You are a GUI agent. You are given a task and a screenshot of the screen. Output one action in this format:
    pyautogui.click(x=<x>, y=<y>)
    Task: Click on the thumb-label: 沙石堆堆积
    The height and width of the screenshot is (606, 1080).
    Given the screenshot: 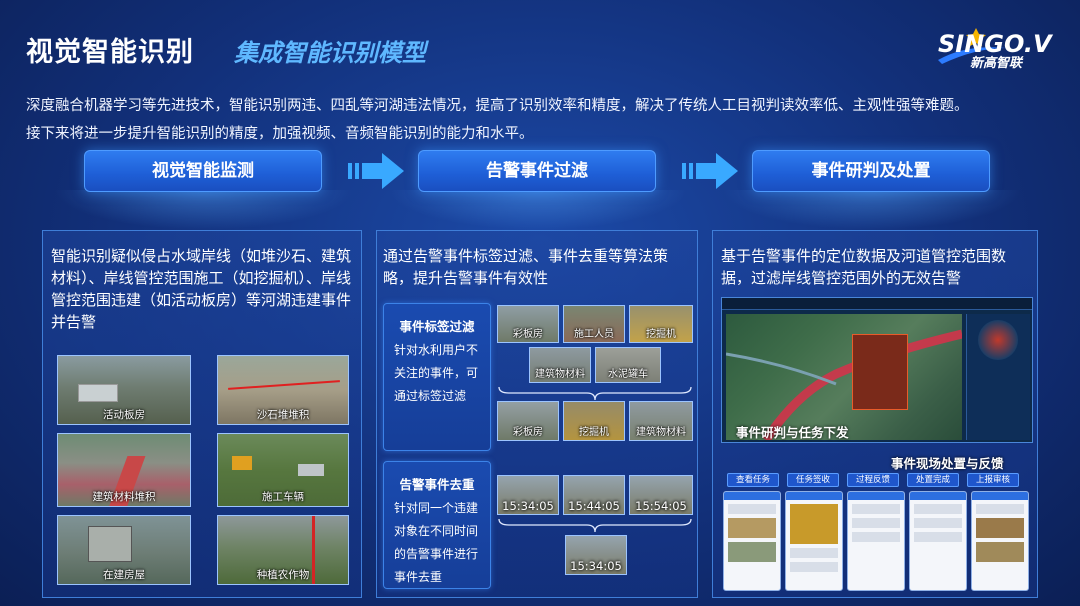 What is the action you would take?
    pyautogui.click(x=283, y=415)
    